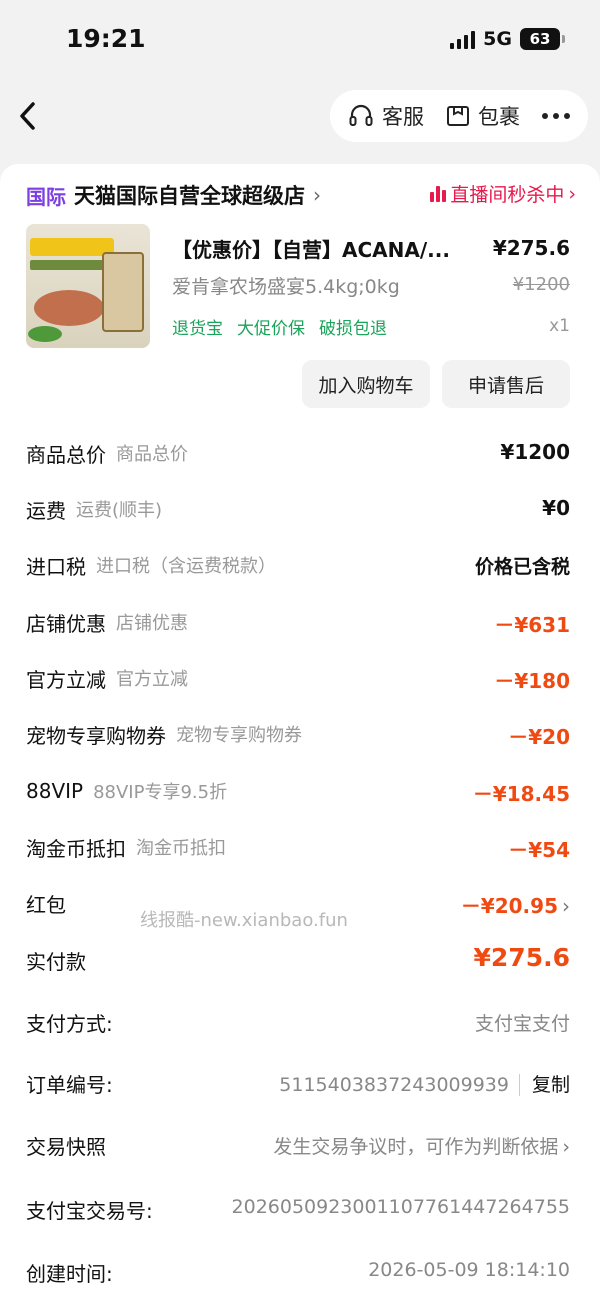  Describe the element at coordinates (436, 384) in the screenshot. I see `product-actions: 加入购物车 申请售后` at that location.